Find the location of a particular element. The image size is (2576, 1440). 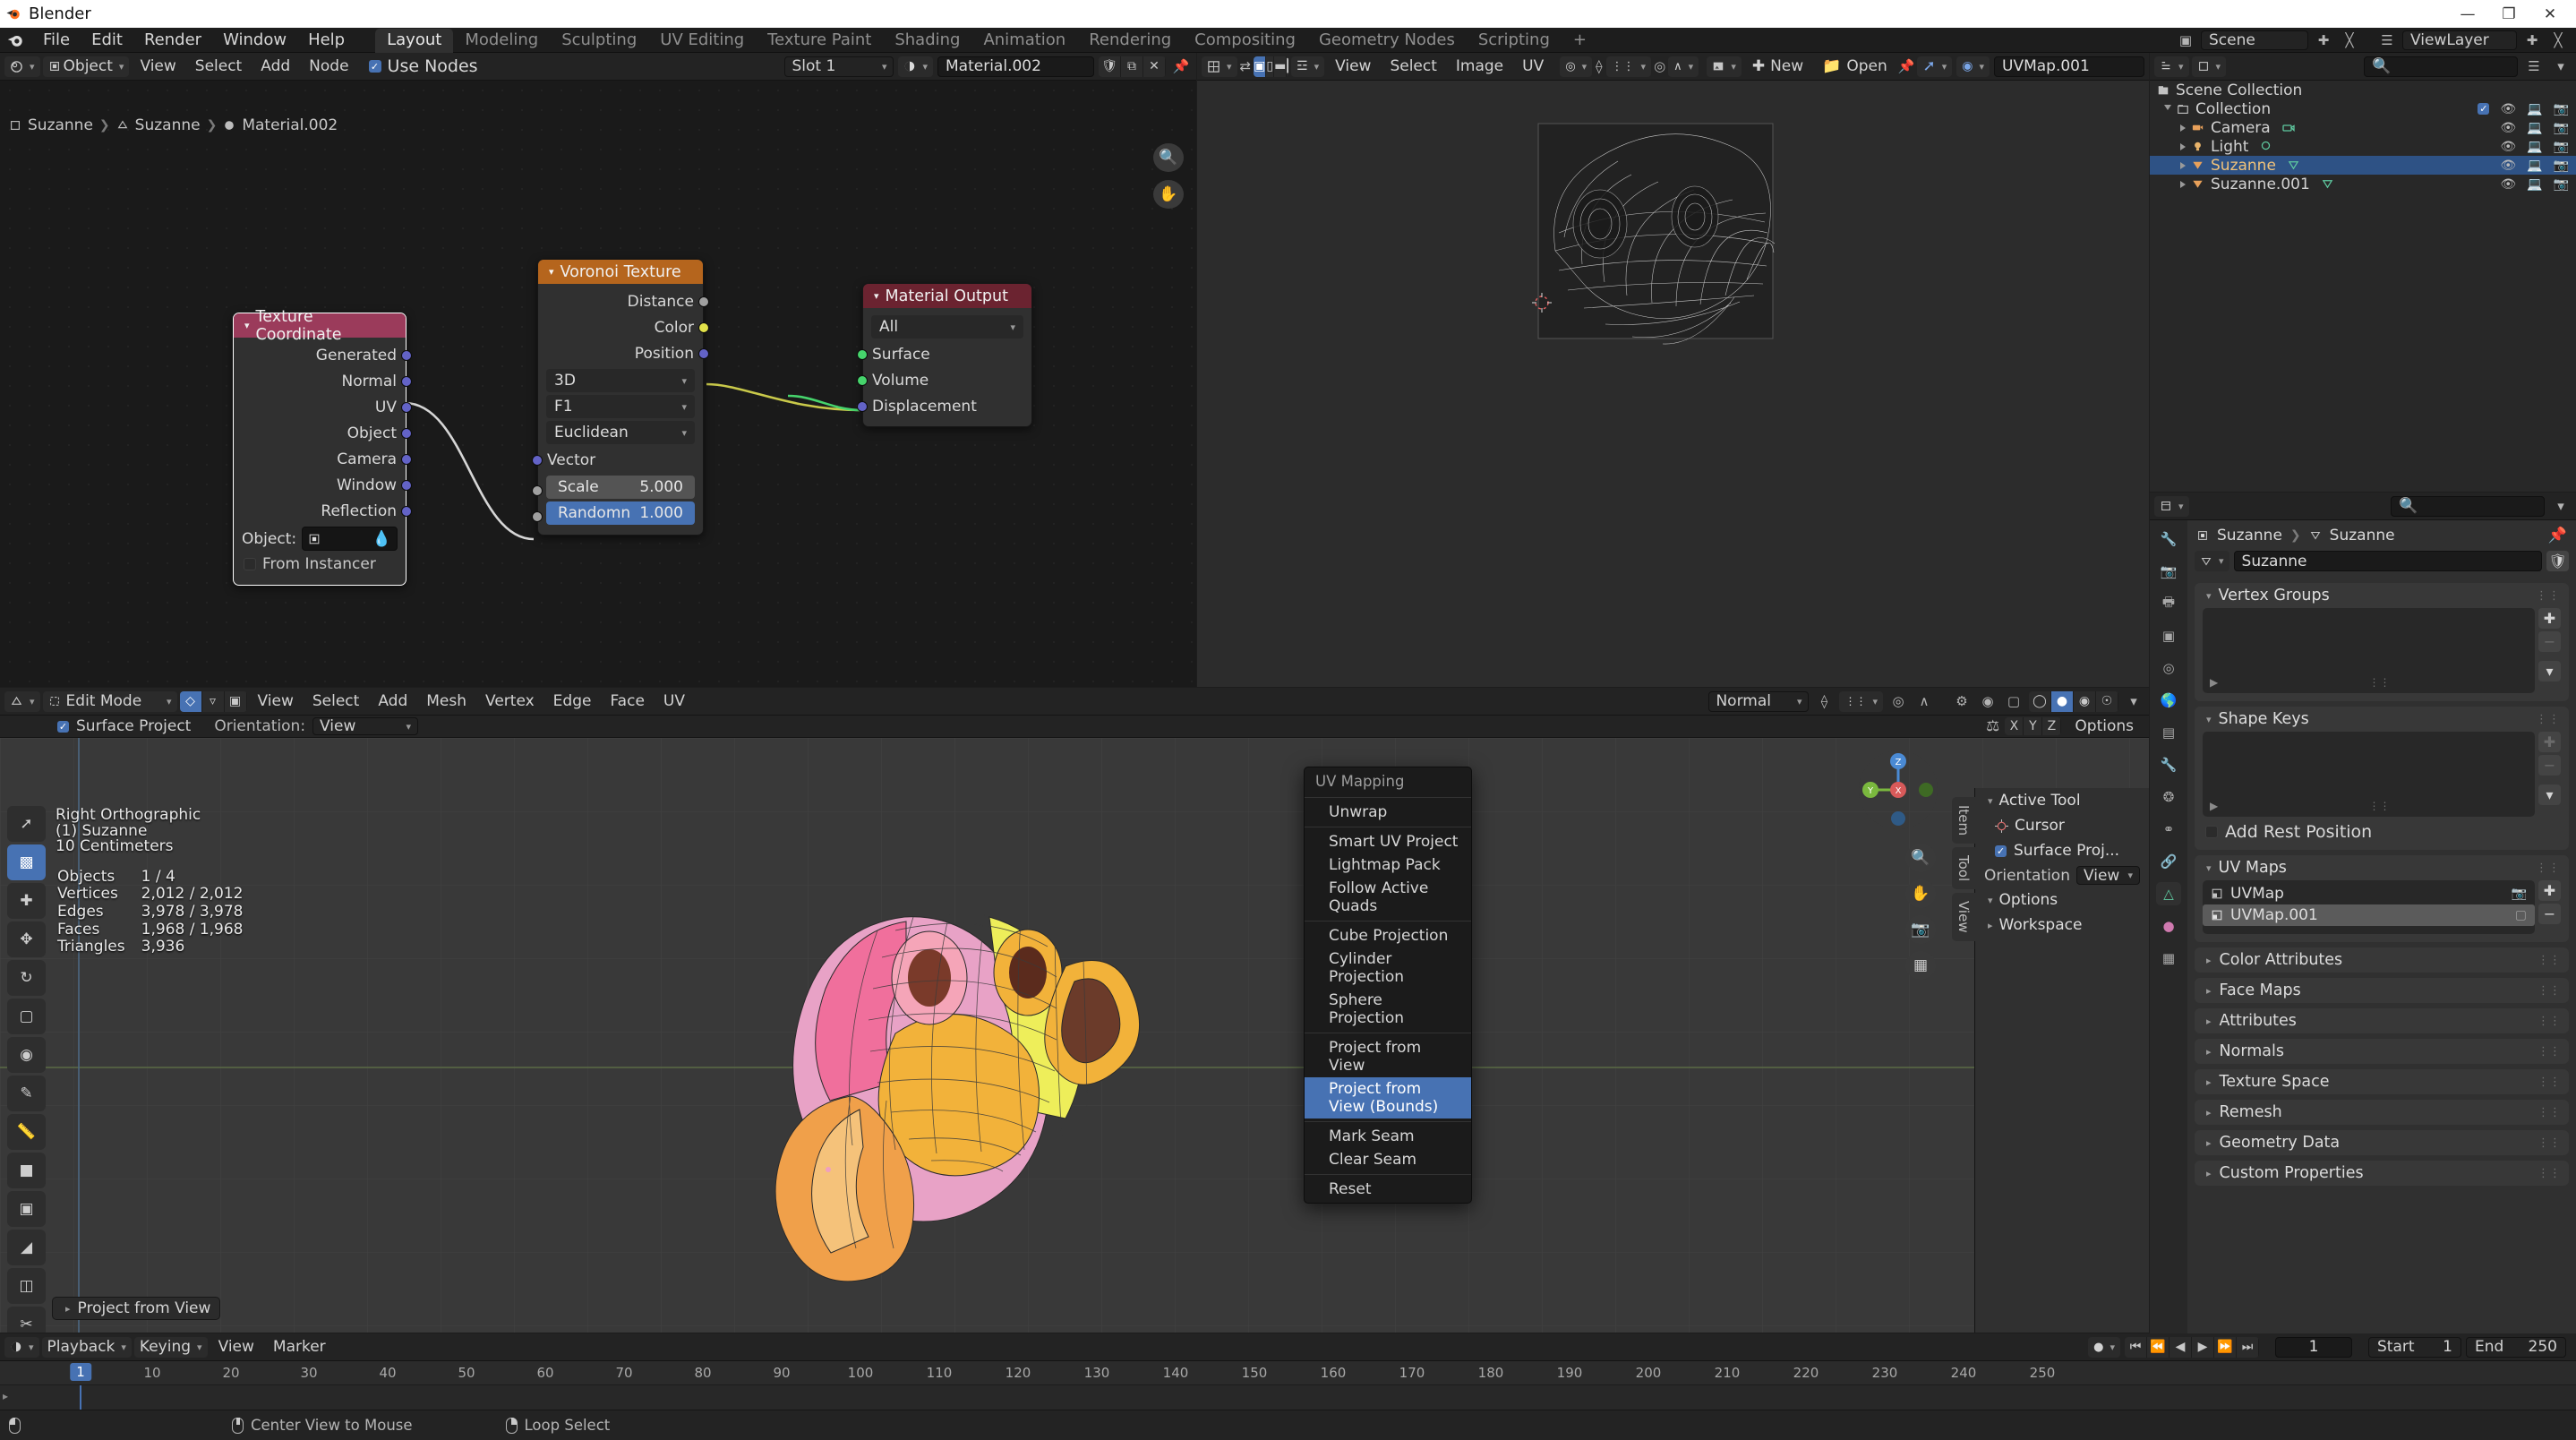

current-frame-field: 1 is located at coordinates (2313, 1347).